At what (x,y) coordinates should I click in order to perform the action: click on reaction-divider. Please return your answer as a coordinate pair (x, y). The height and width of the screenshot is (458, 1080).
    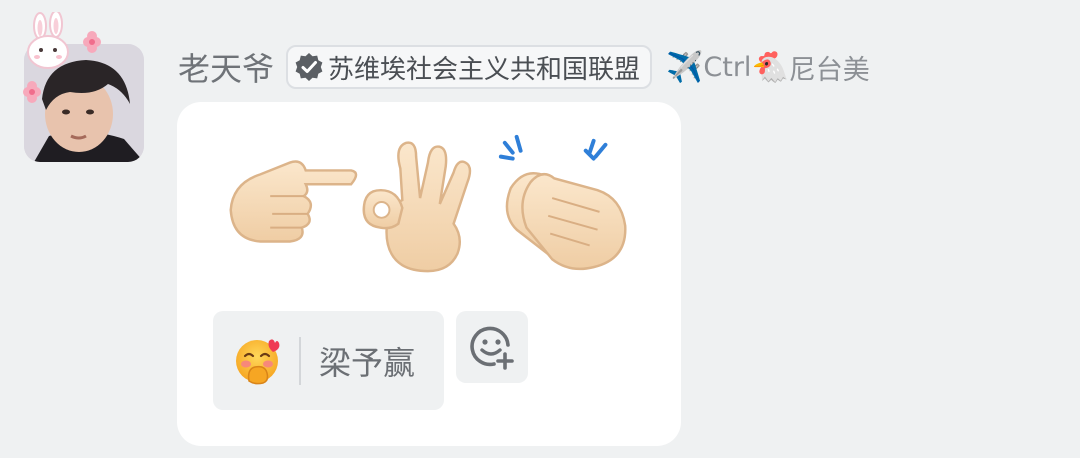
    Looking at the image, I should click on (300, 360).